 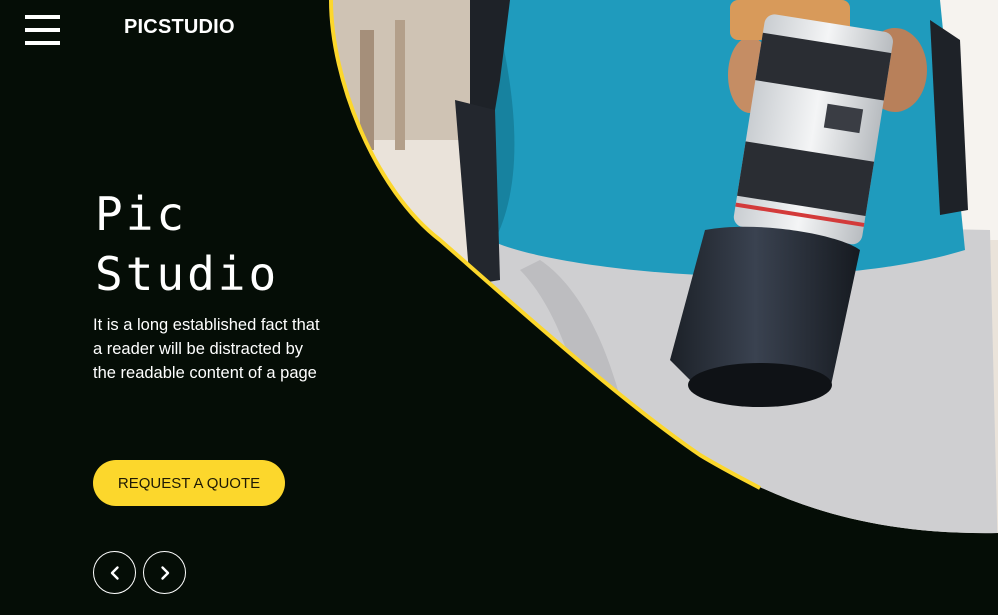 What do you see at coordinates (187, 274) in the screenshot?
I see `hero-title-line-2: Studio` at bounding box center [187, 274].